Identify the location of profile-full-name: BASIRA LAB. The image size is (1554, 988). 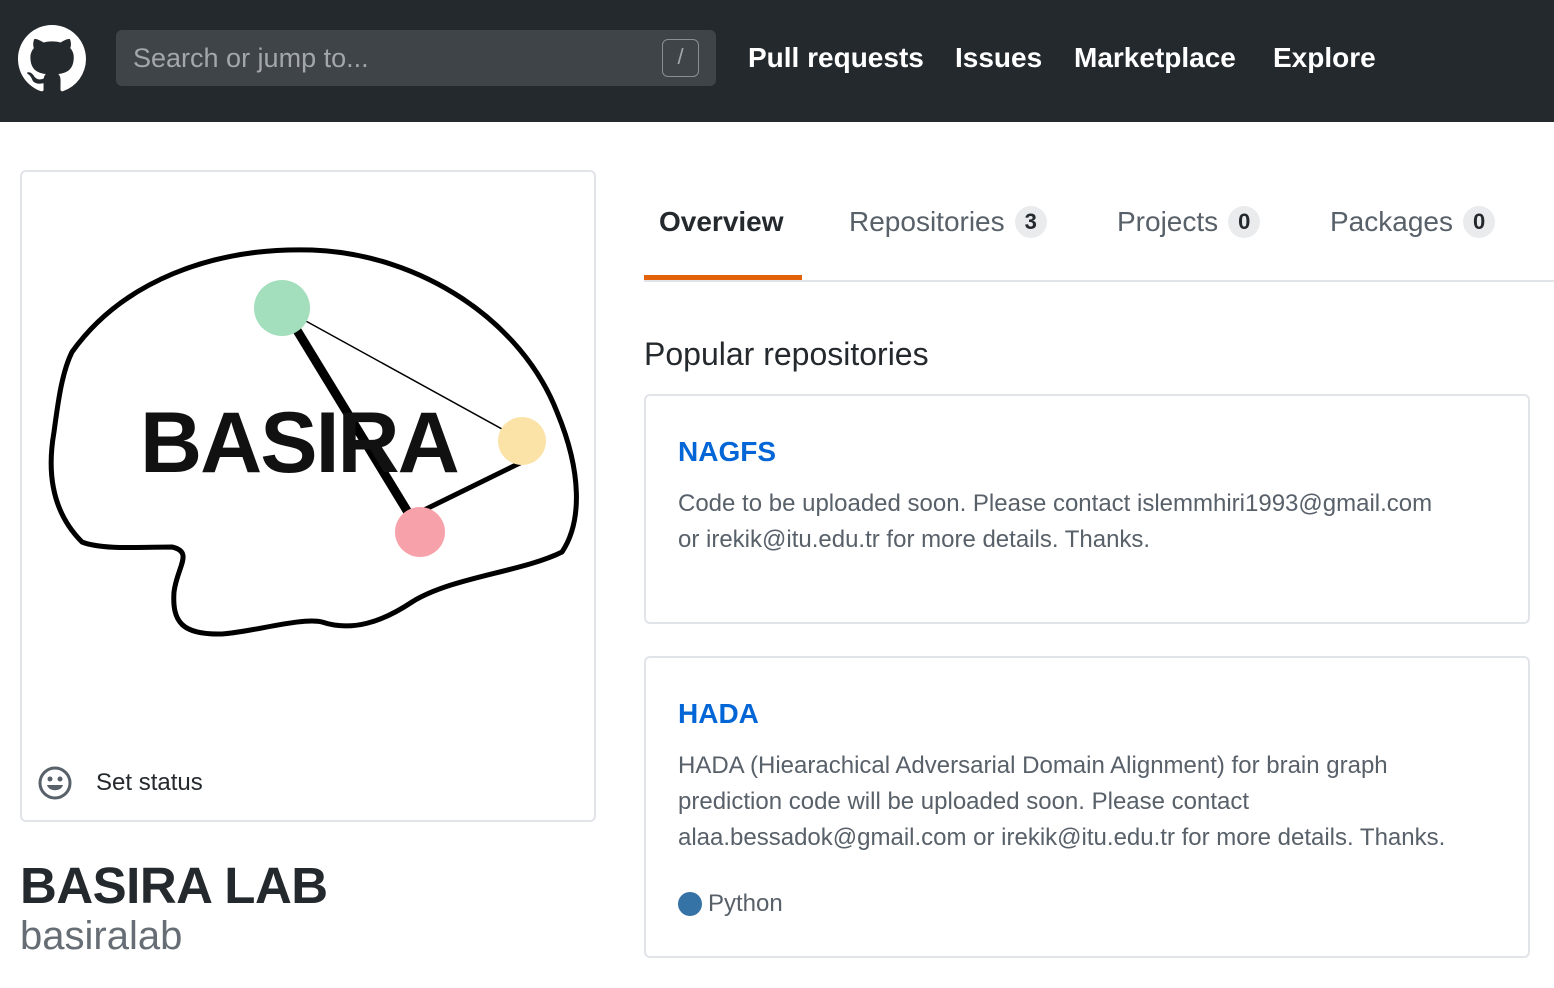
(174, 885).